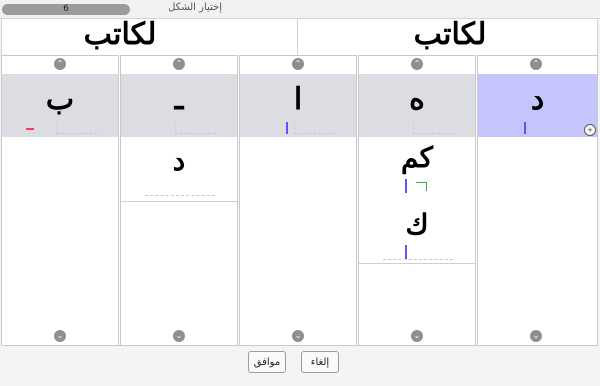  I want to click on main-shape-glyph: ـ, so click(179, 99).